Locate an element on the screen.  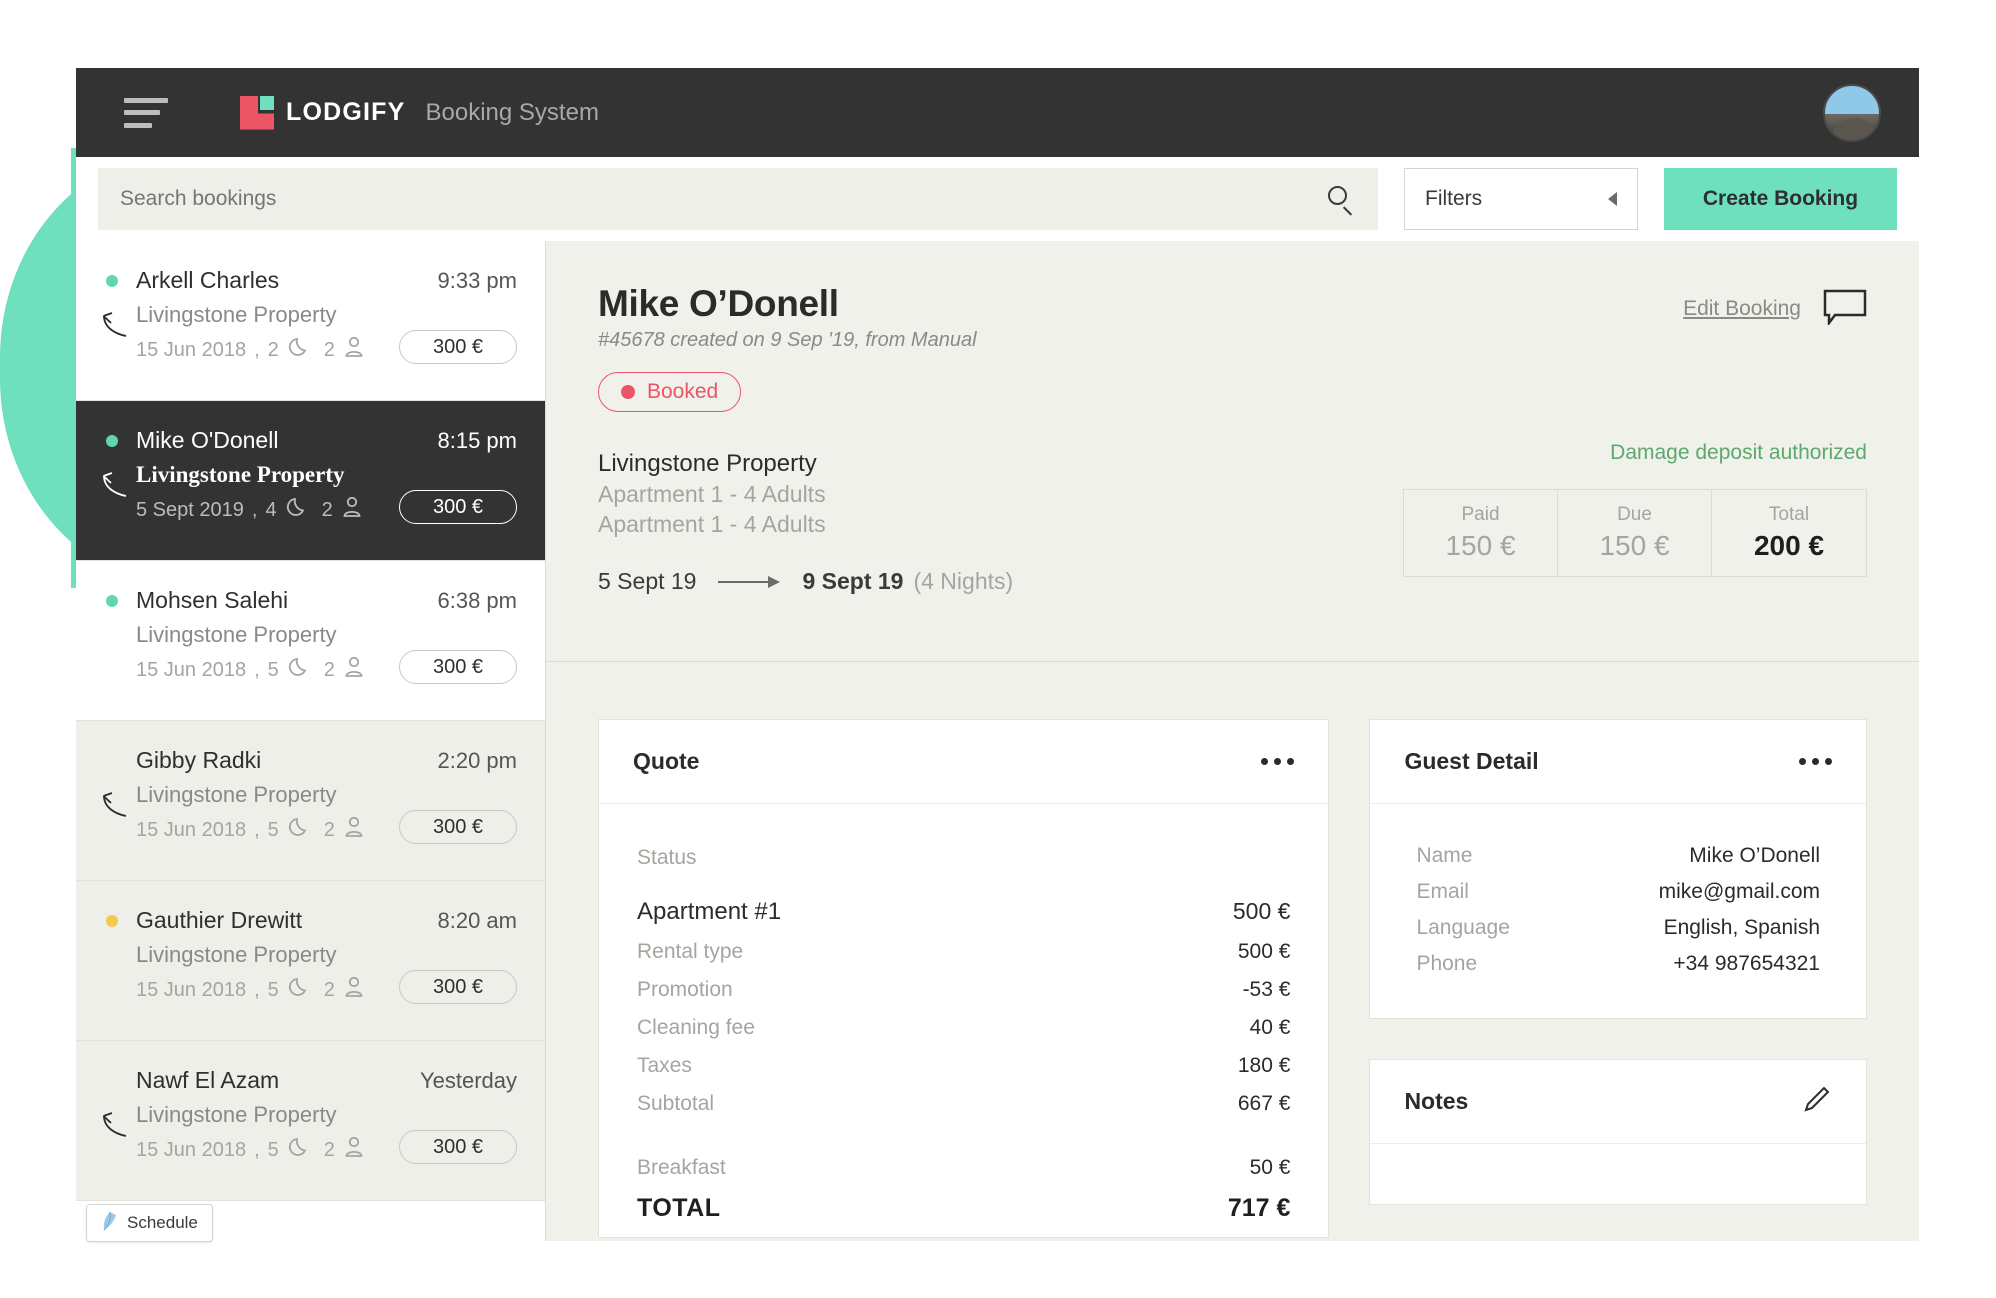
notes-body is located at coordinates (1618, 1174).